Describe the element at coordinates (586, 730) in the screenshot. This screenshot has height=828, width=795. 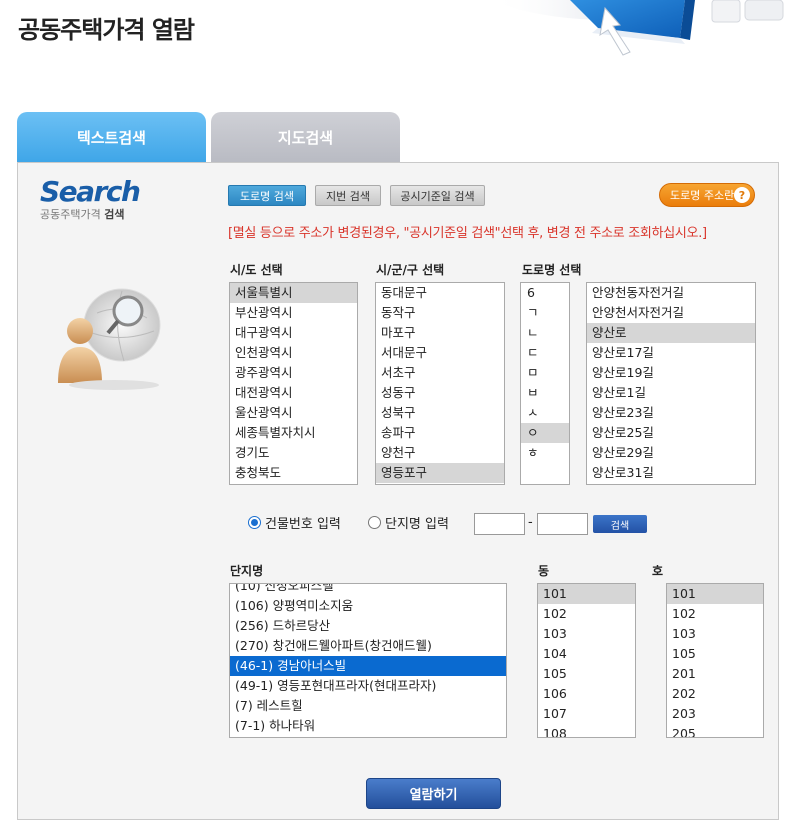
I see `dong-option: 108` at that location.